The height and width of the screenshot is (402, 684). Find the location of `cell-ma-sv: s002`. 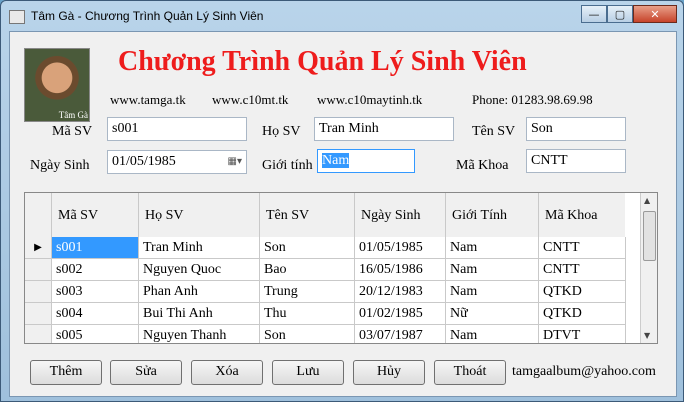

cell-ma-sv: s002 is located at coordinates (95, 269).